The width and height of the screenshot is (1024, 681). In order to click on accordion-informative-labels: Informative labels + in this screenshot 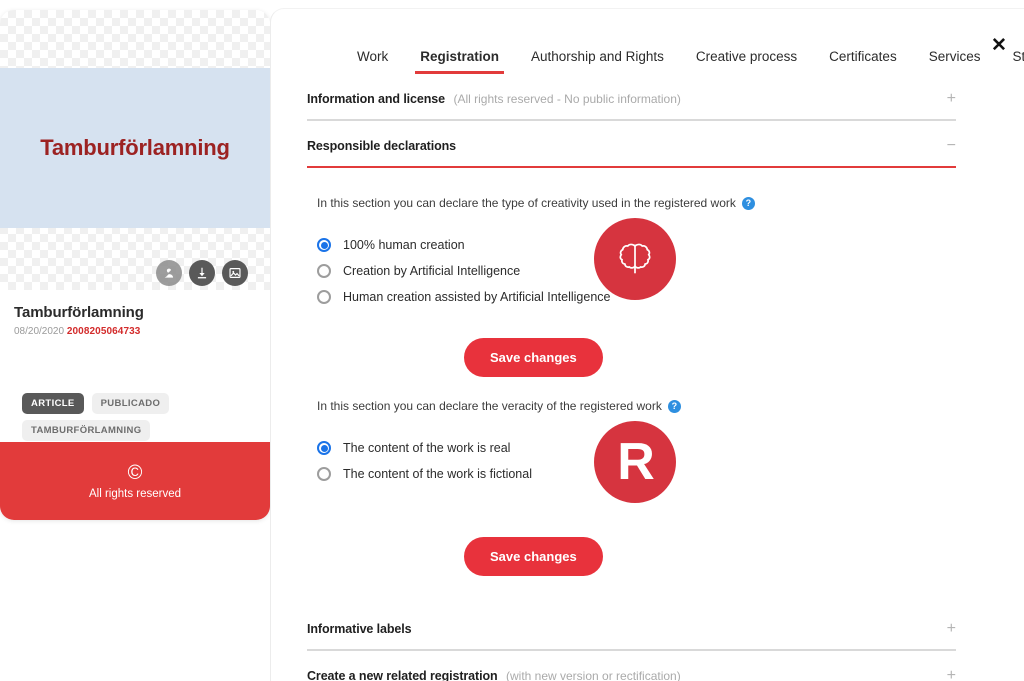, I will do `click(631, 612)`.